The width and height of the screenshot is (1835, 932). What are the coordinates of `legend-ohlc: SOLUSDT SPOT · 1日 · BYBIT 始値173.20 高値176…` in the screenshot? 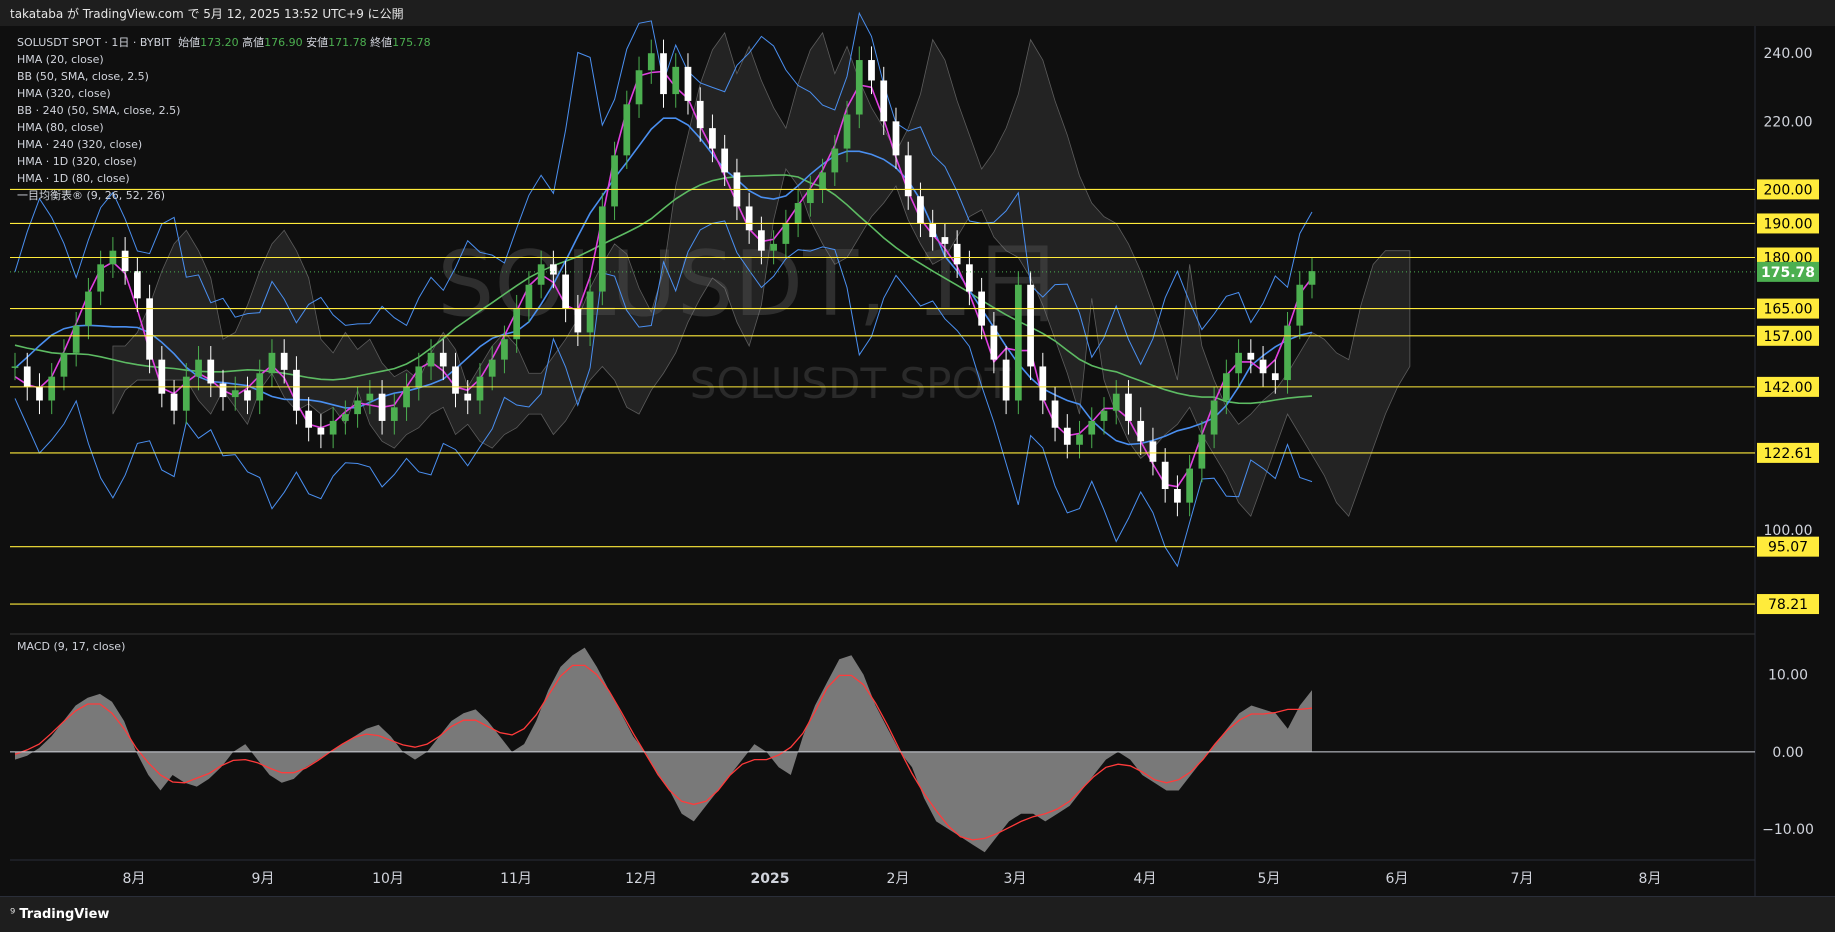 It's located at (224, 42).